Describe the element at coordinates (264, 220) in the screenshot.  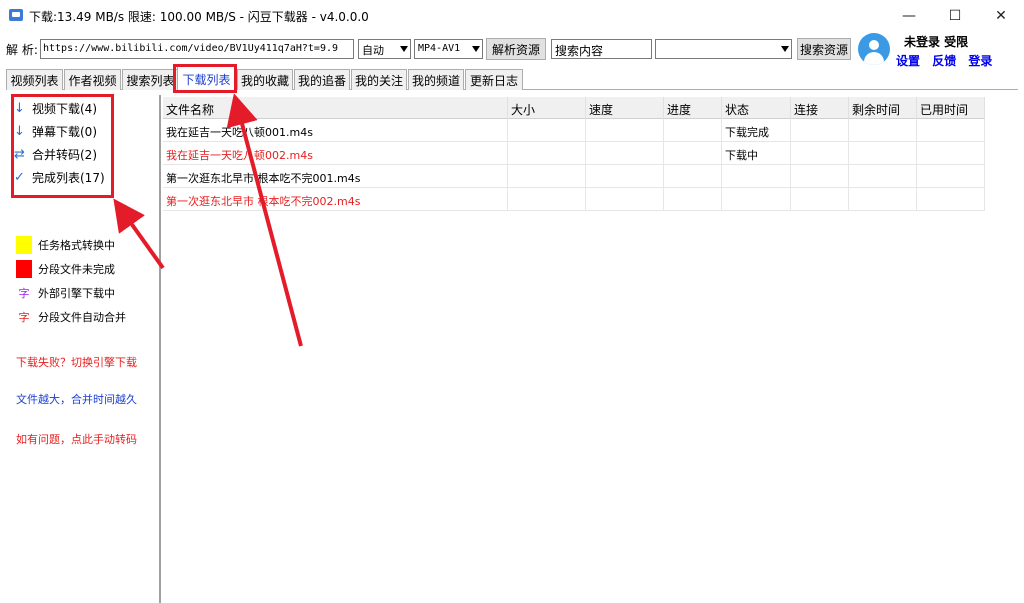
I see `annotation-arrow-tab` at that location.